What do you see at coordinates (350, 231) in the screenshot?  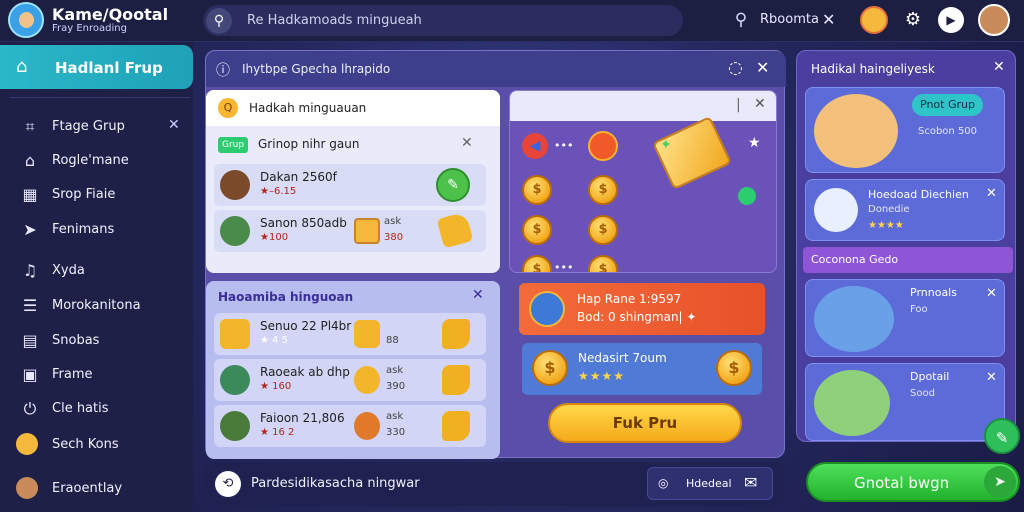 I see `list-item: Sanon 850adb ★100 ask 380` at bounding box center [350, 231].